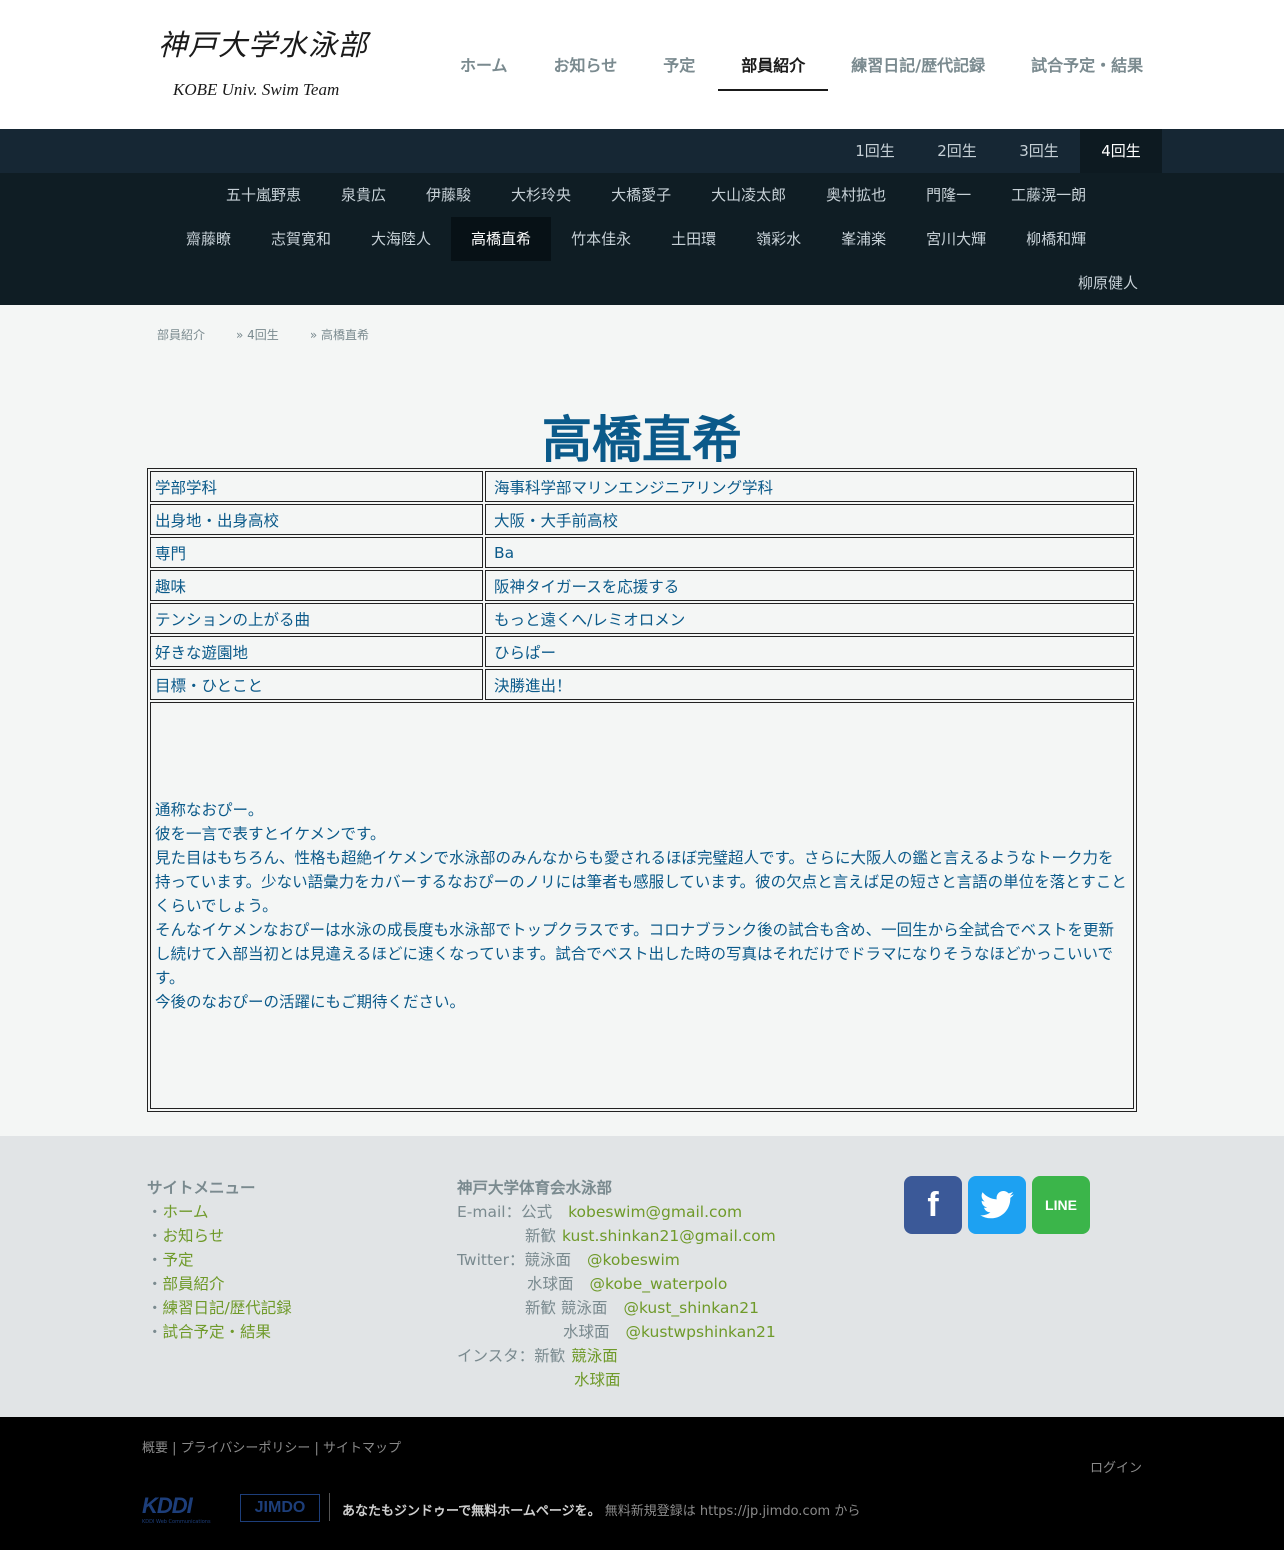  Describe the element at coordinates (217, 1332) in the screenshot. I see `footer-link-results: 試合予定・結果` at that location.